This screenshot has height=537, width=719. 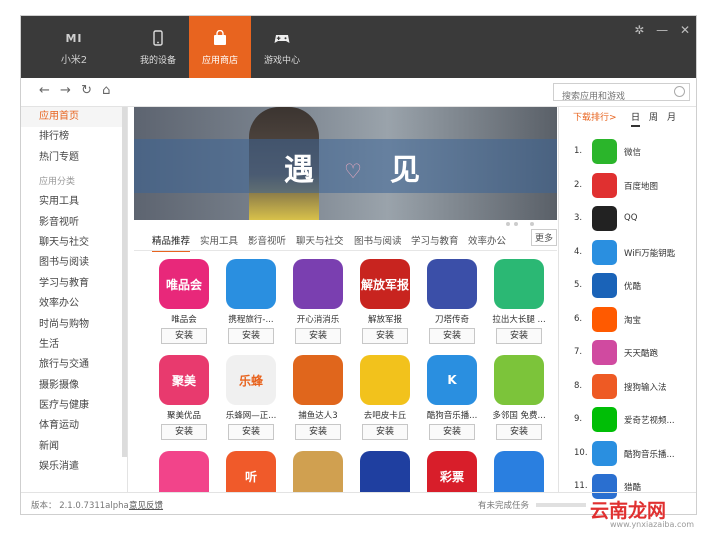 What do you see at coordinates (74, 158) in the screenshot?
I see `sidebar-item-topics: 热门专题` at bounding box center [74, 158].